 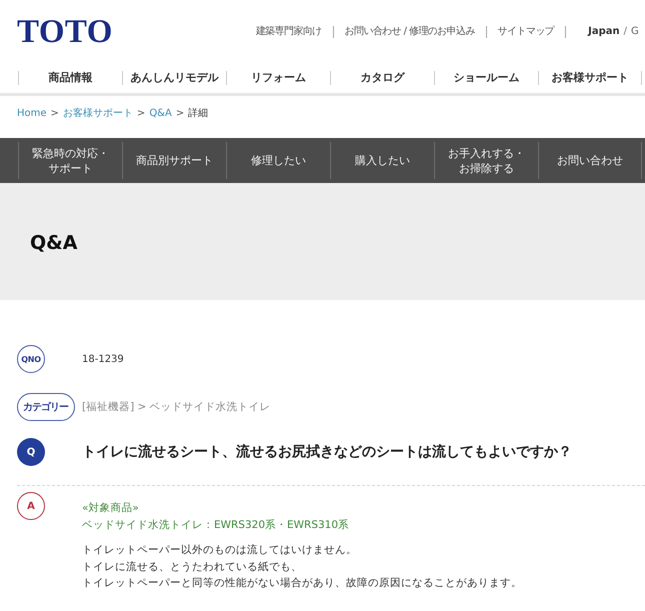 I want to click on category-path: [福祉機器] > ベッドサイド水洗トイレ, so click(x=176, y=407).